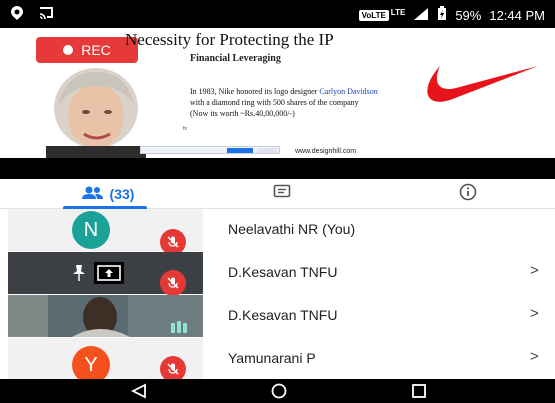 This screenshot has width=555, height=403. Describe the element at coordinates (277, 14) in the screenshot. I see `status-bar: VoLTE LTE 59% 12:44 PM` at that location.